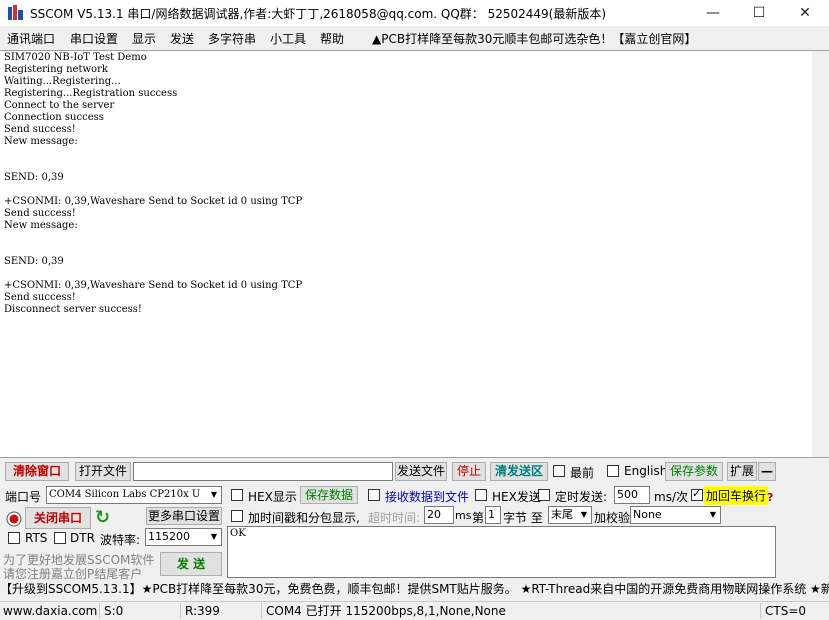 This screenshot has height=620, width=829. I want to click on clear-window-button: 清除窗口, so click(37, 471).